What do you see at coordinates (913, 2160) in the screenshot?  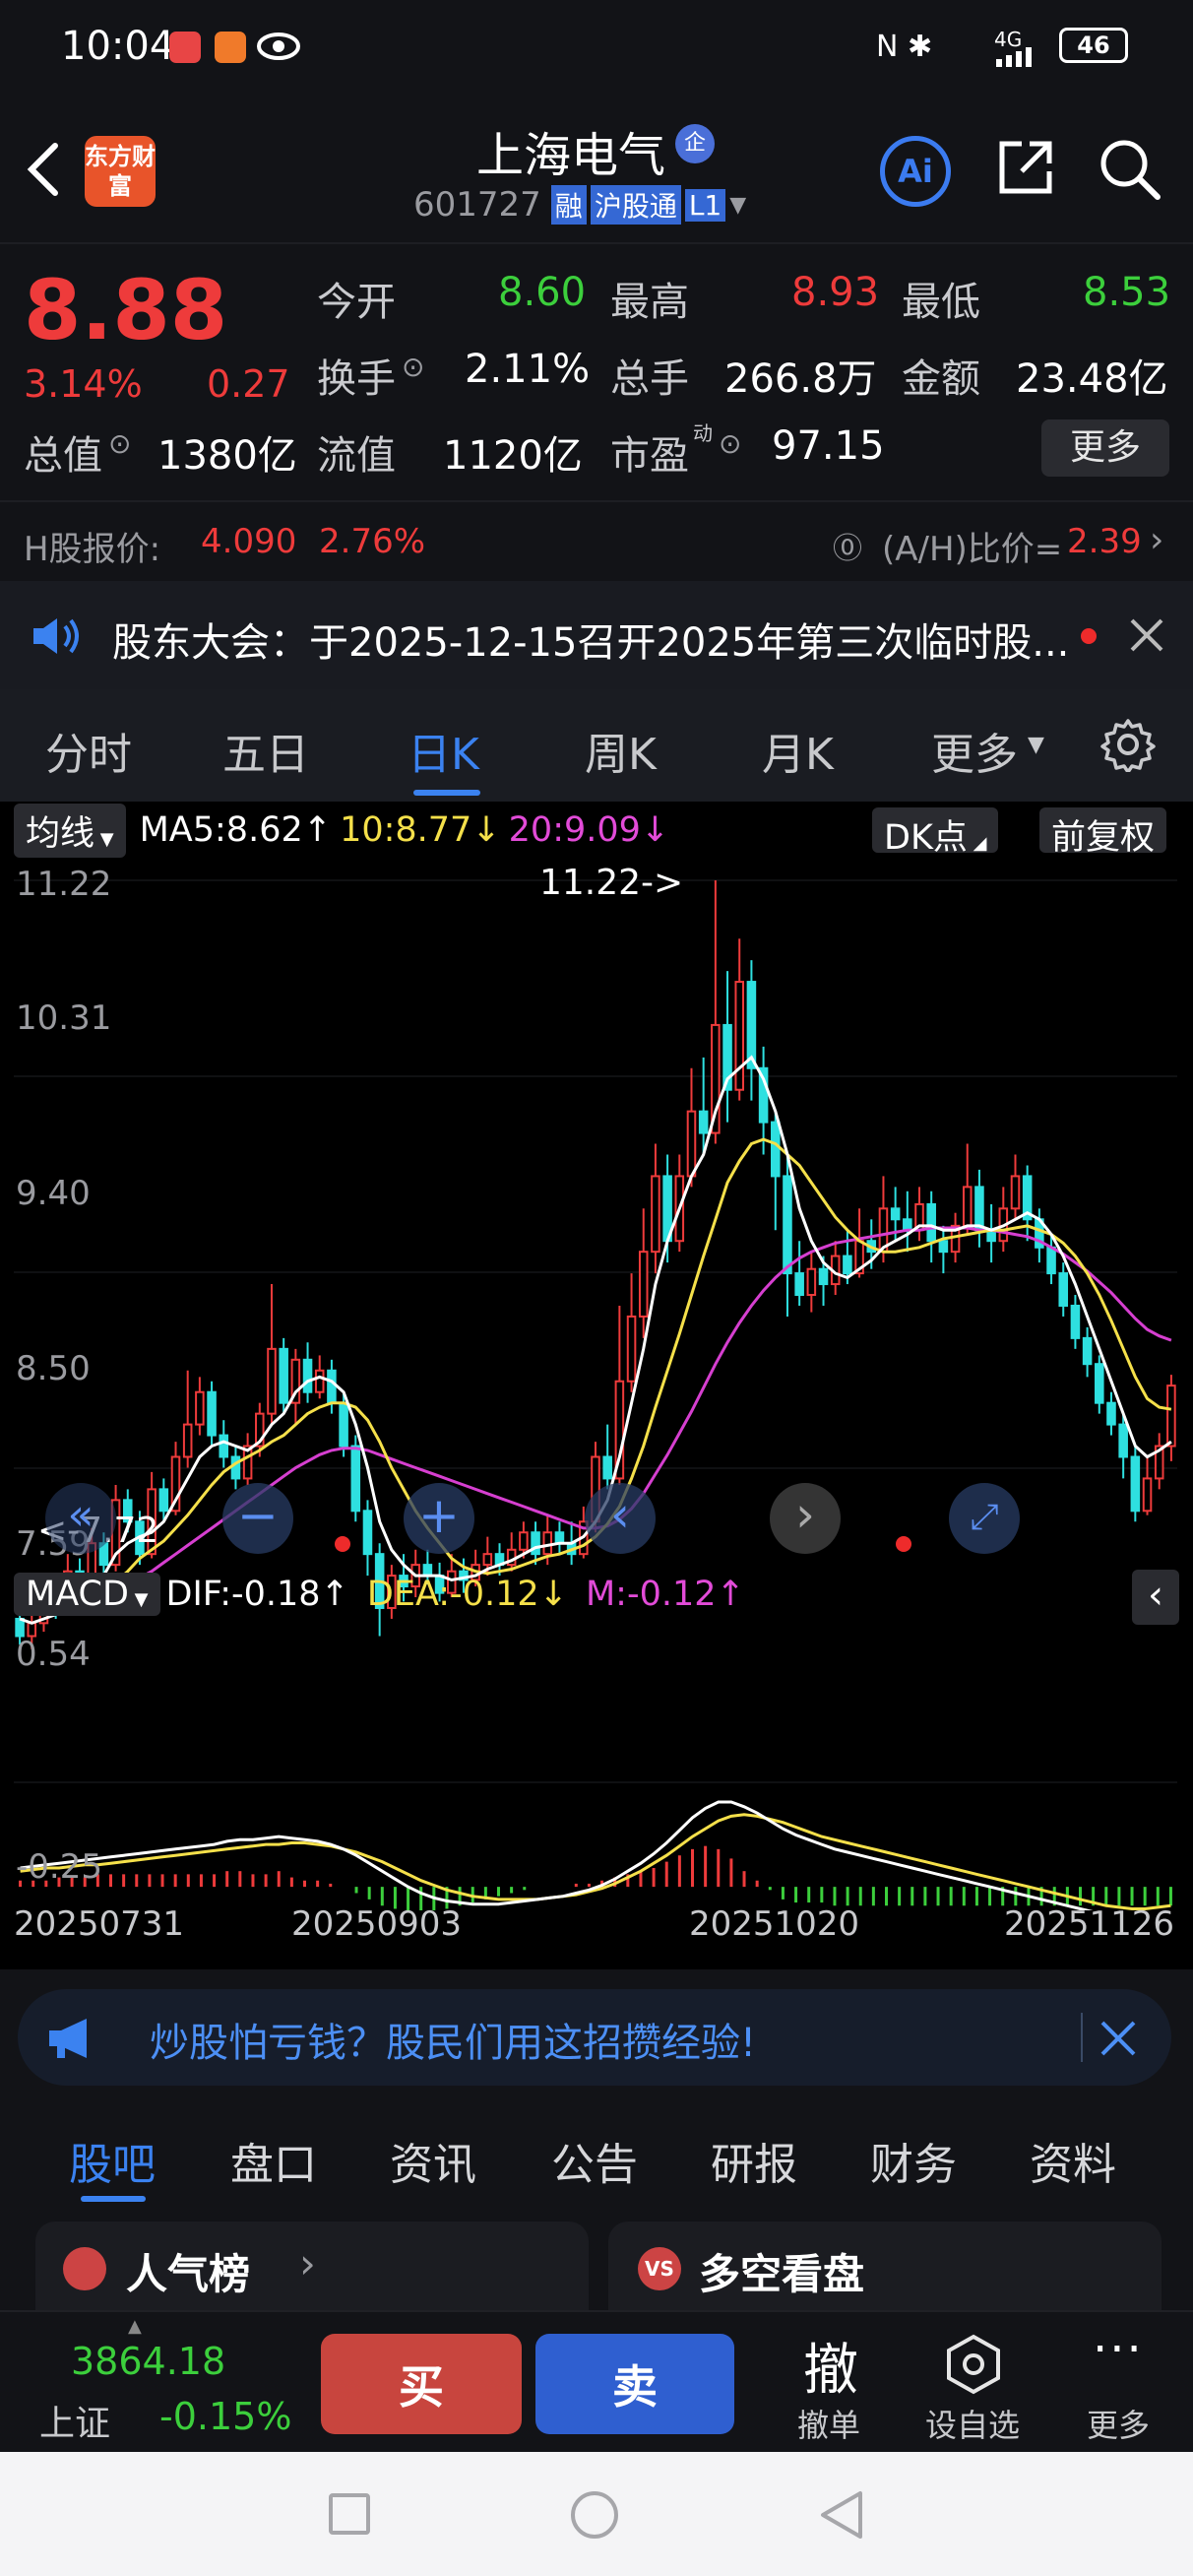 I see `tab-financials: 财务` at bounding box center [913, 2160].